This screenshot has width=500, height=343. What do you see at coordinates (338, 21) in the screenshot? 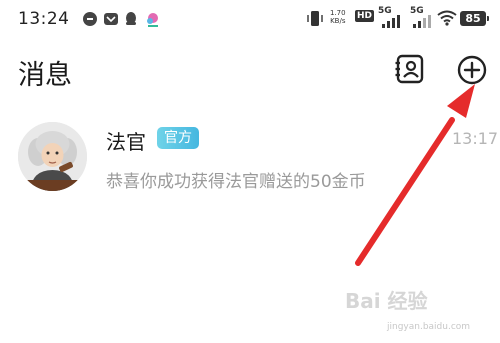
I see `network-speed-unit: KB/s` at bounding box center [338, 21].